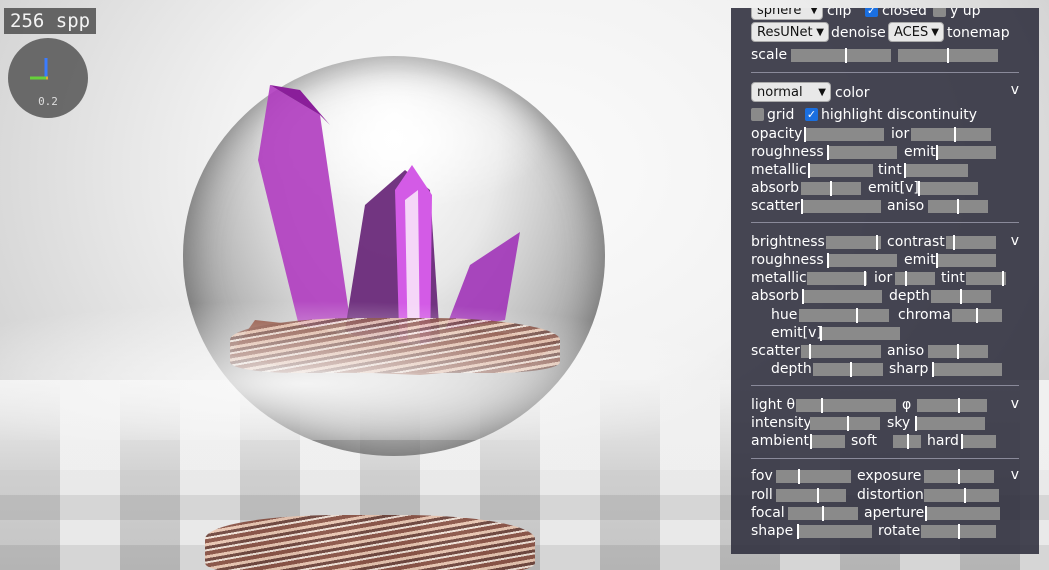  I want to click on material-emit-slider, so click(966, 152).